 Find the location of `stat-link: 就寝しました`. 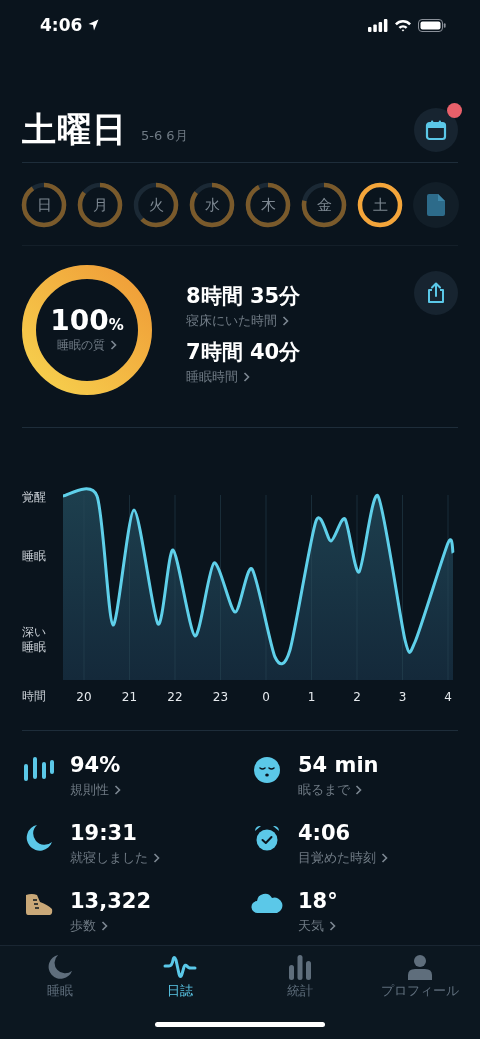

stat-link: 就寝しました is located at coordinates (115, 858).